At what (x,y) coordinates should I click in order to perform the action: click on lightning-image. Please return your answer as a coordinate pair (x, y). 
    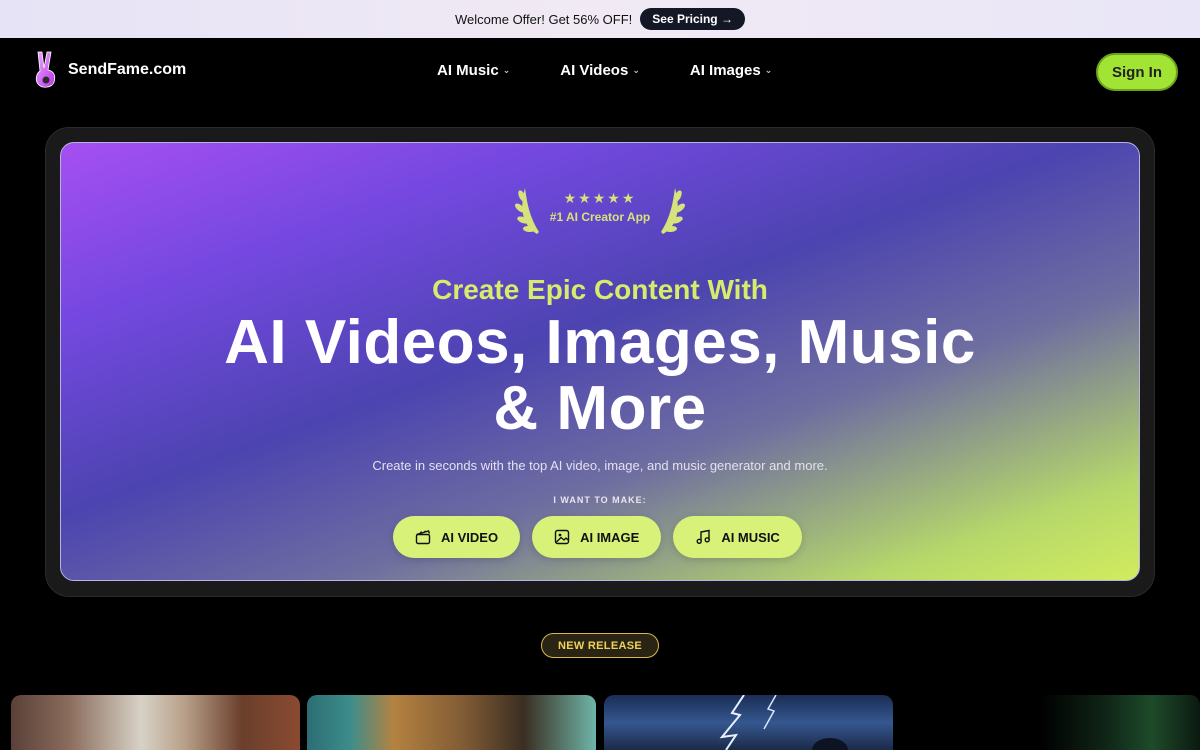
    Looking at the image, I should click on (783, 722).